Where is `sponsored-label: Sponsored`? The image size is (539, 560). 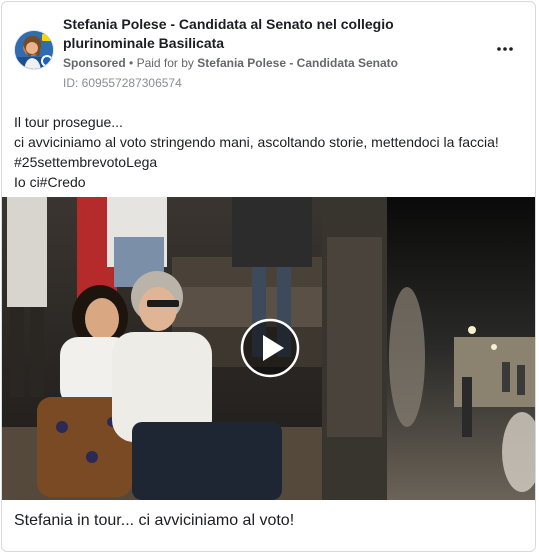 sponsored-label: Sponsored is located at coordinates (94, 63).